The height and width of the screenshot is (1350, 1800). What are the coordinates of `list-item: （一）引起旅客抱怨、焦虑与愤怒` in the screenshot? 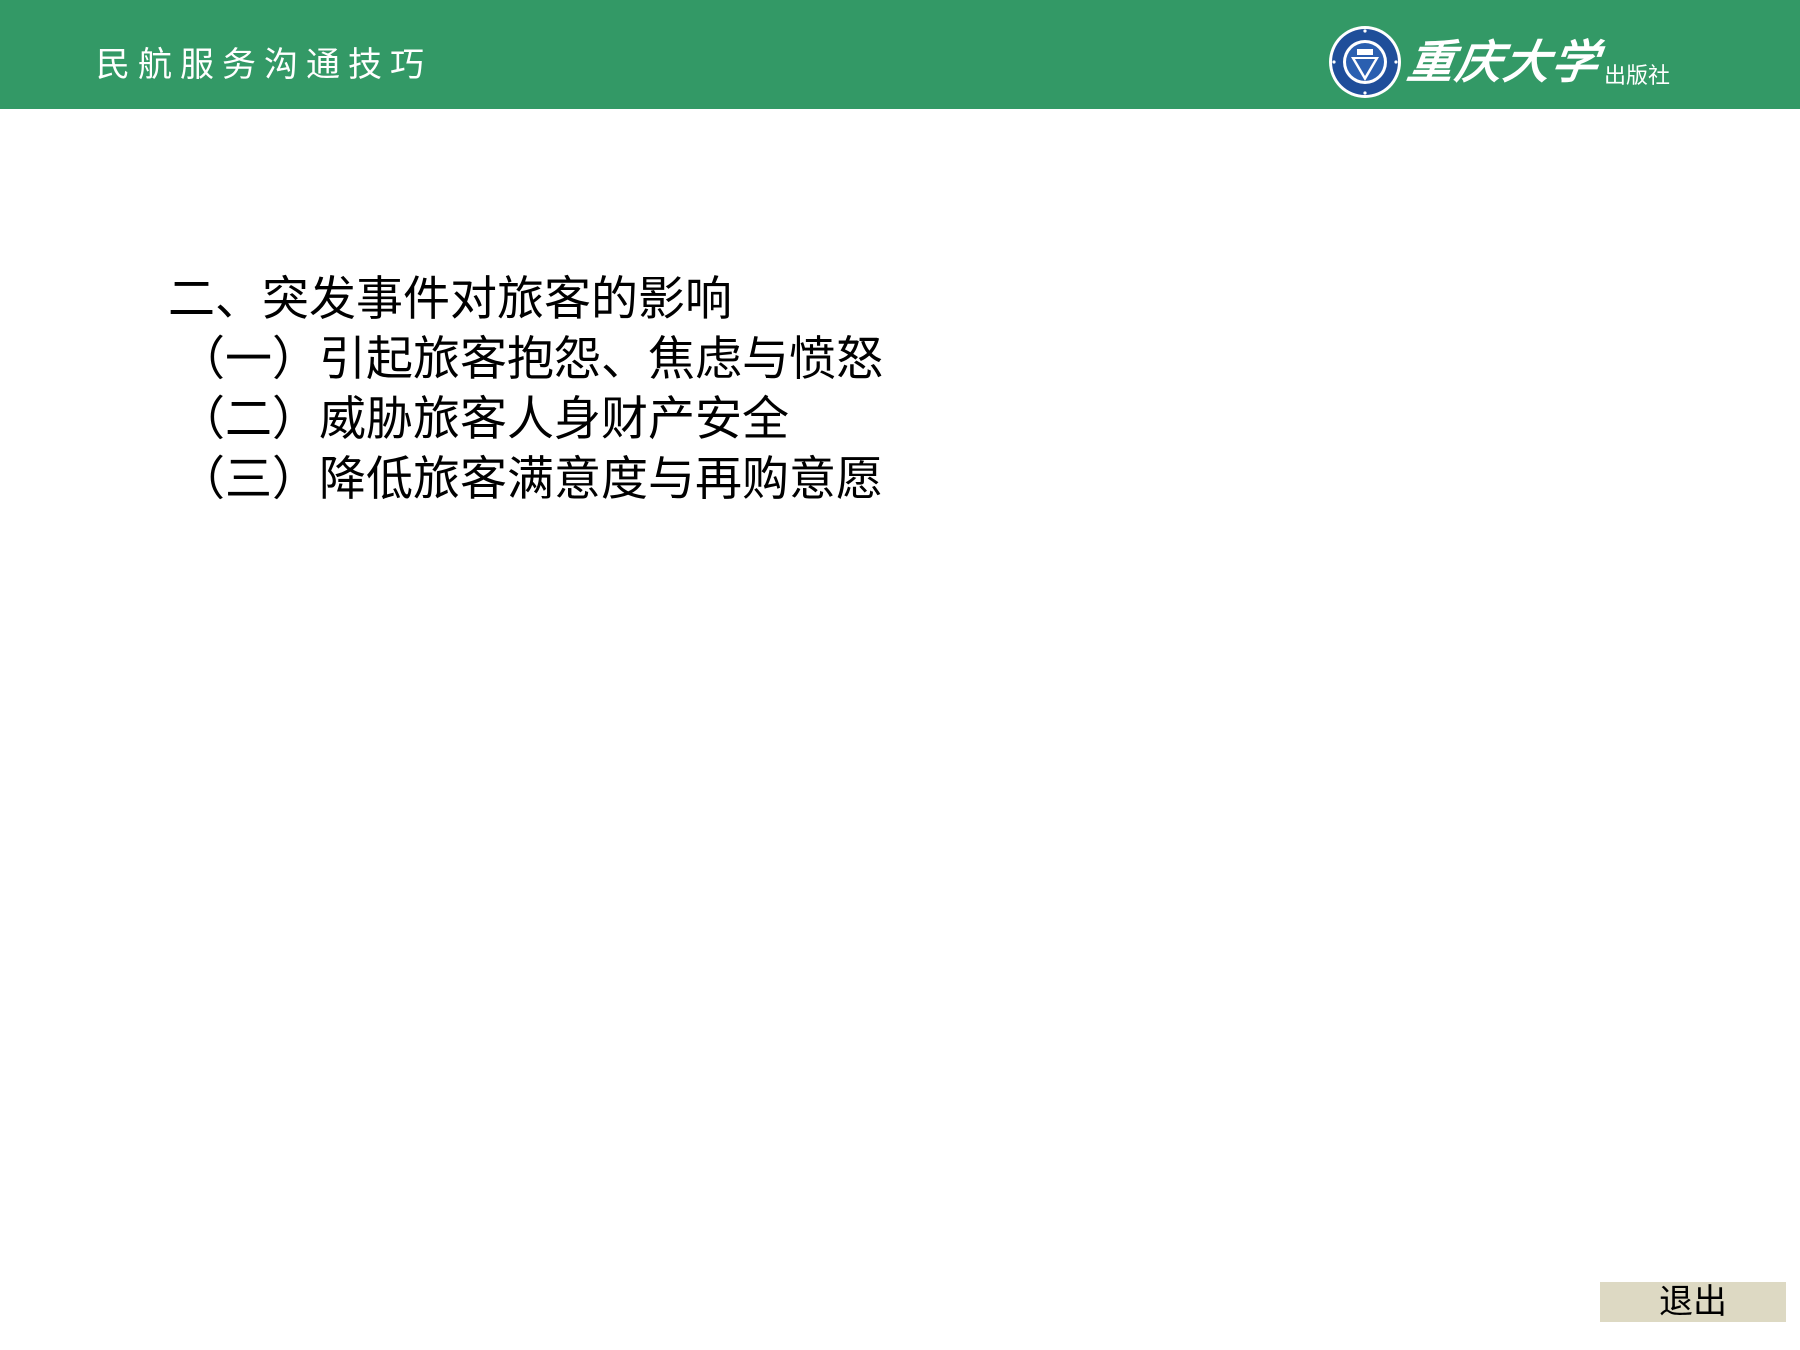 It's located at (530, 359).